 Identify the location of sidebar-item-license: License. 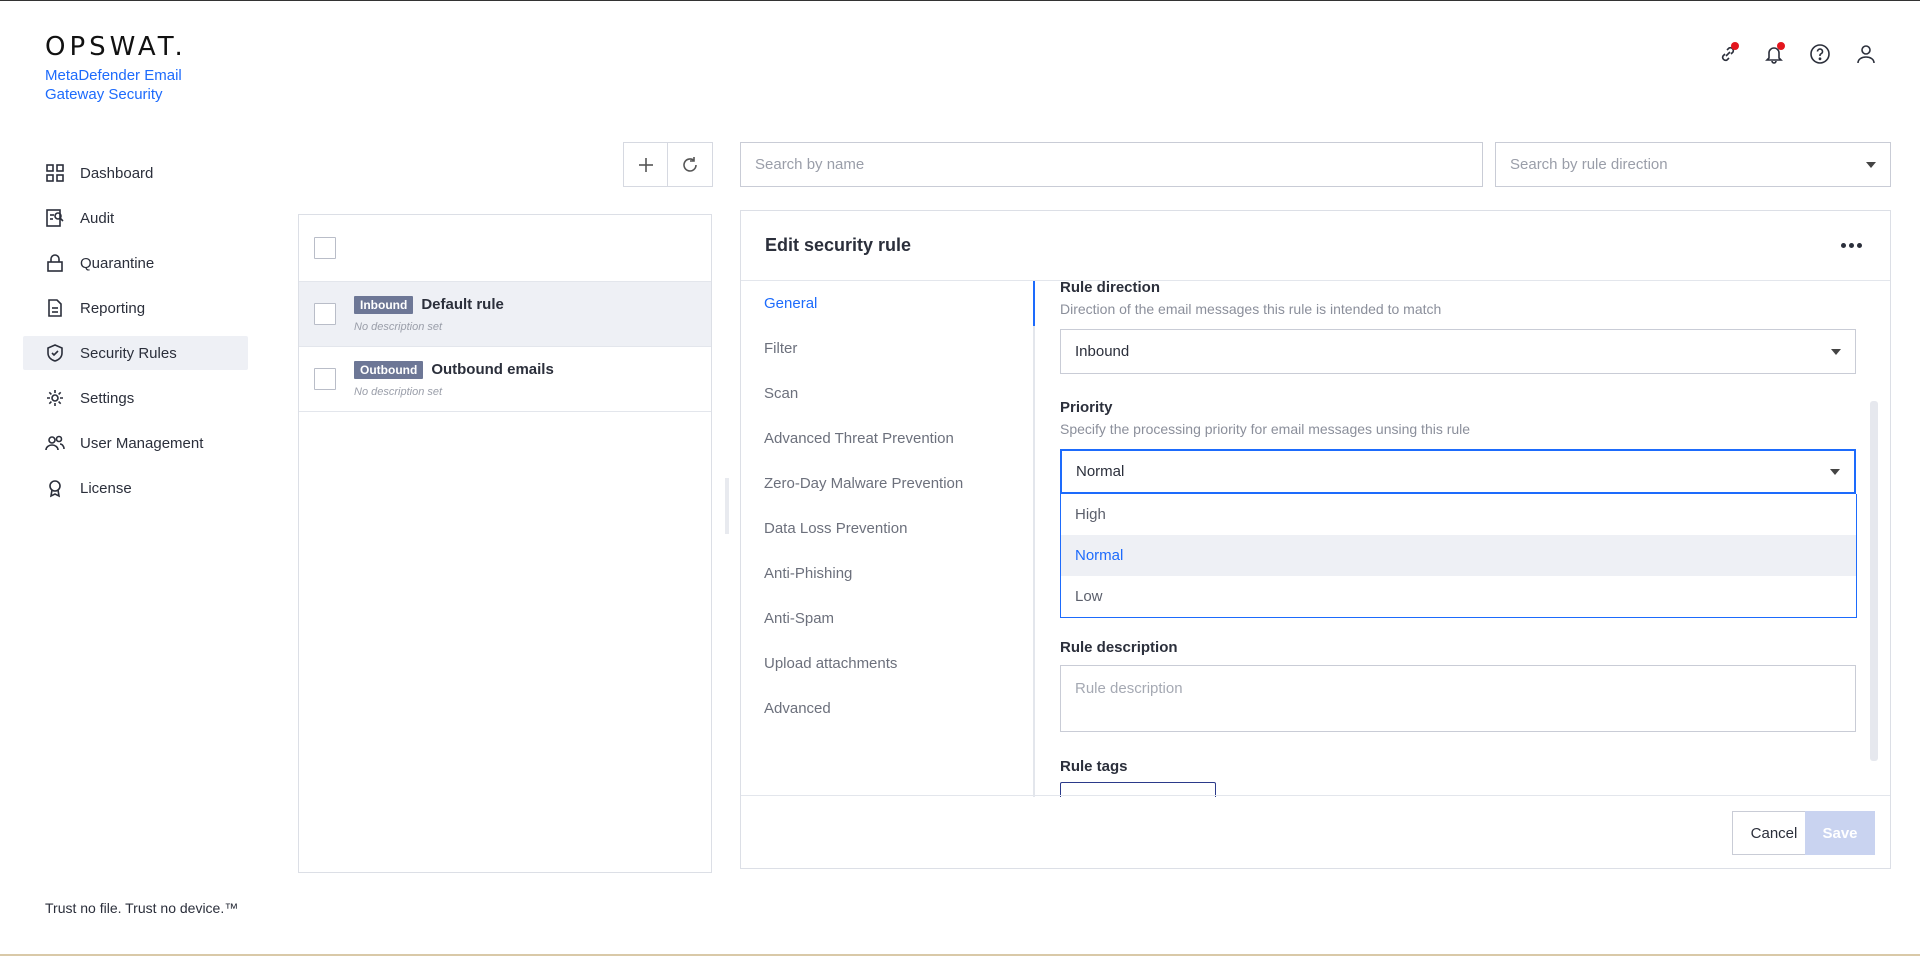
(135, 488).